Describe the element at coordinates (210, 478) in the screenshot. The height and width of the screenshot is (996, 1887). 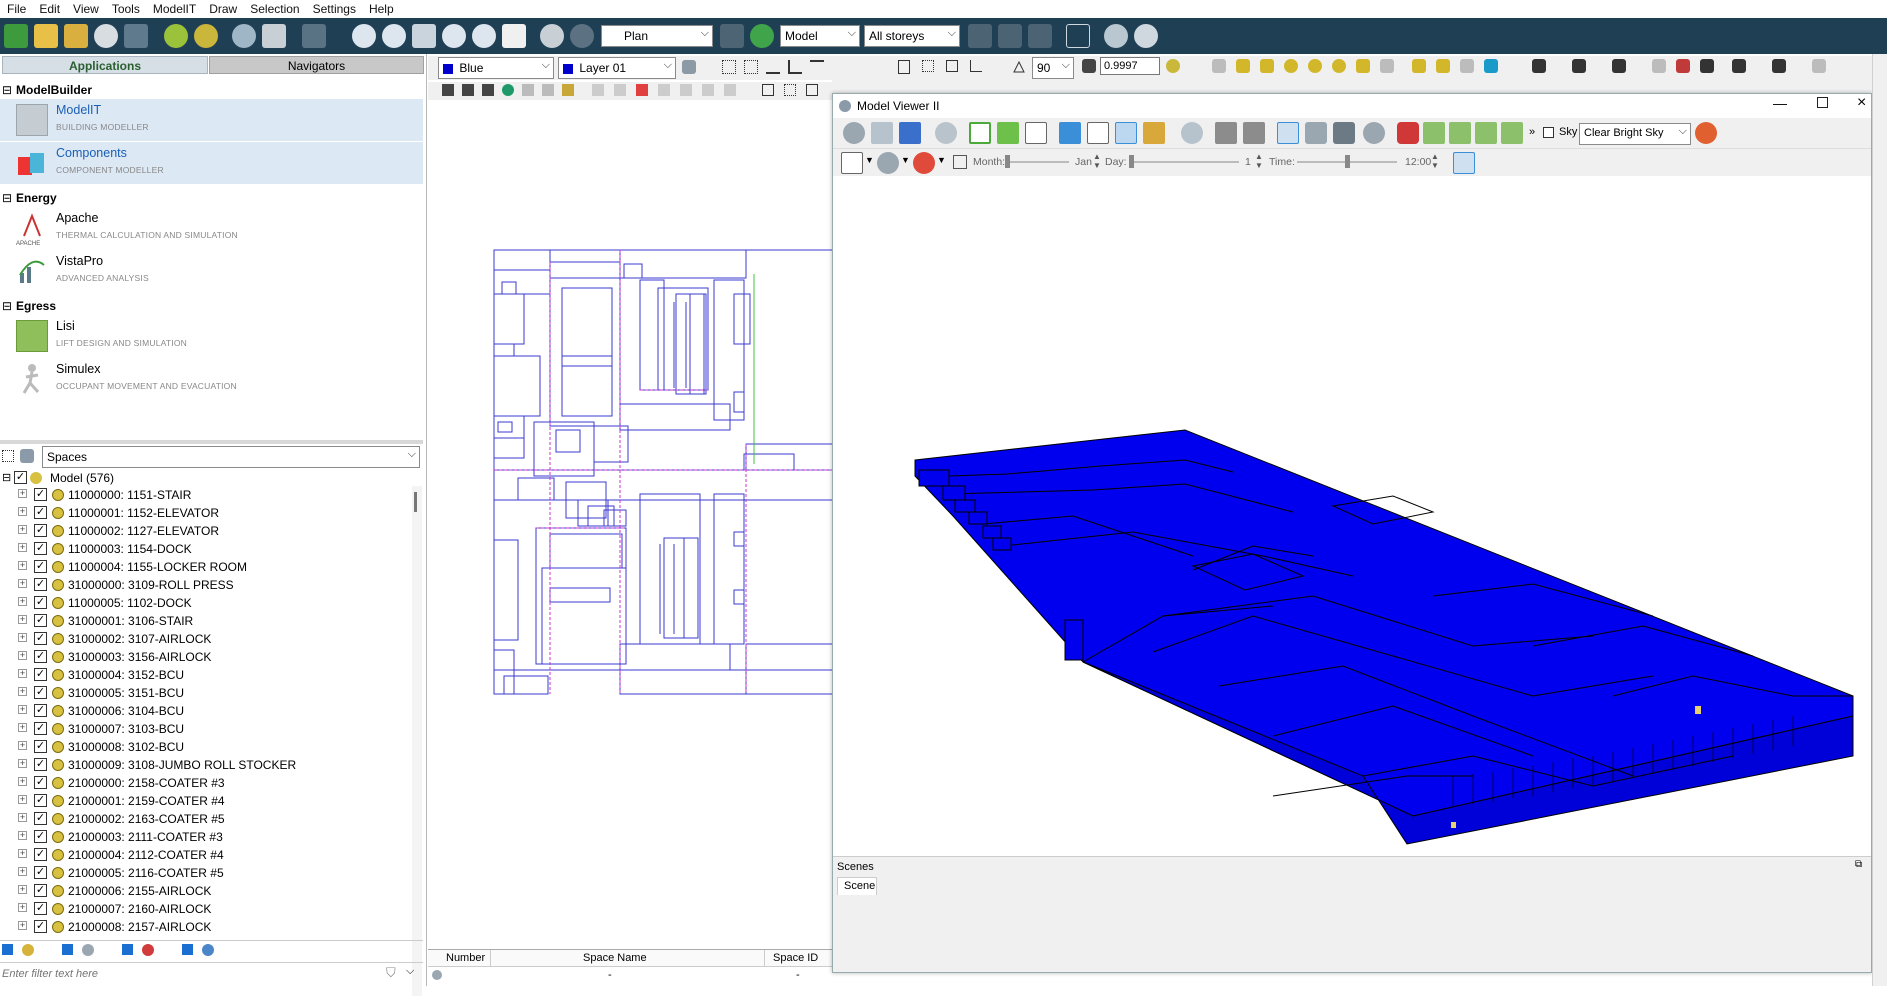
I see `tree-root: ⊟ ✓ Model (576)` at that location.